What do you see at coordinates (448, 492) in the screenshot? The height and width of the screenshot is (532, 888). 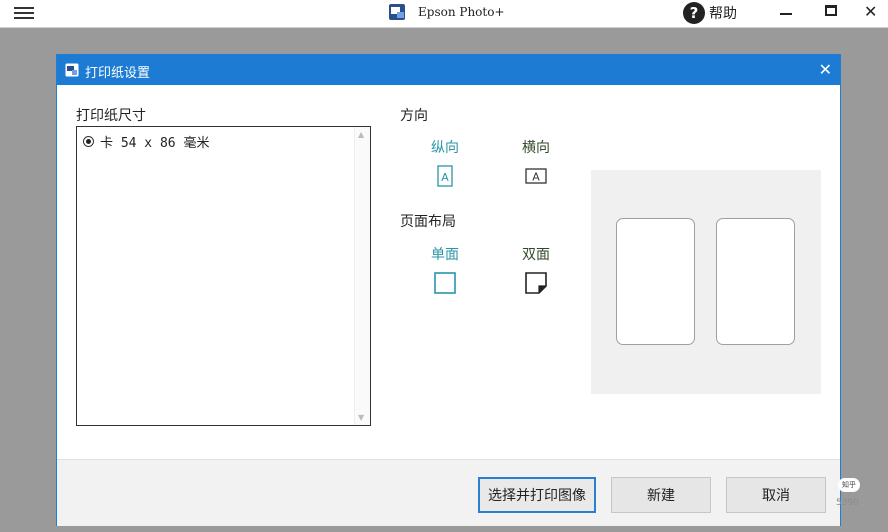 I see `dialog-footer: 选择并打印图像 新建 取消` at bounding box center [448, 492].